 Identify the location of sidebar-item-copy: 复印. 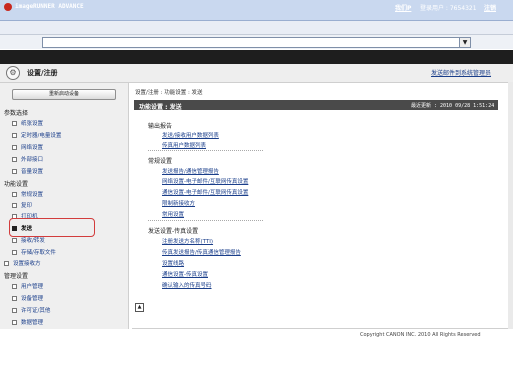
(22, 205).